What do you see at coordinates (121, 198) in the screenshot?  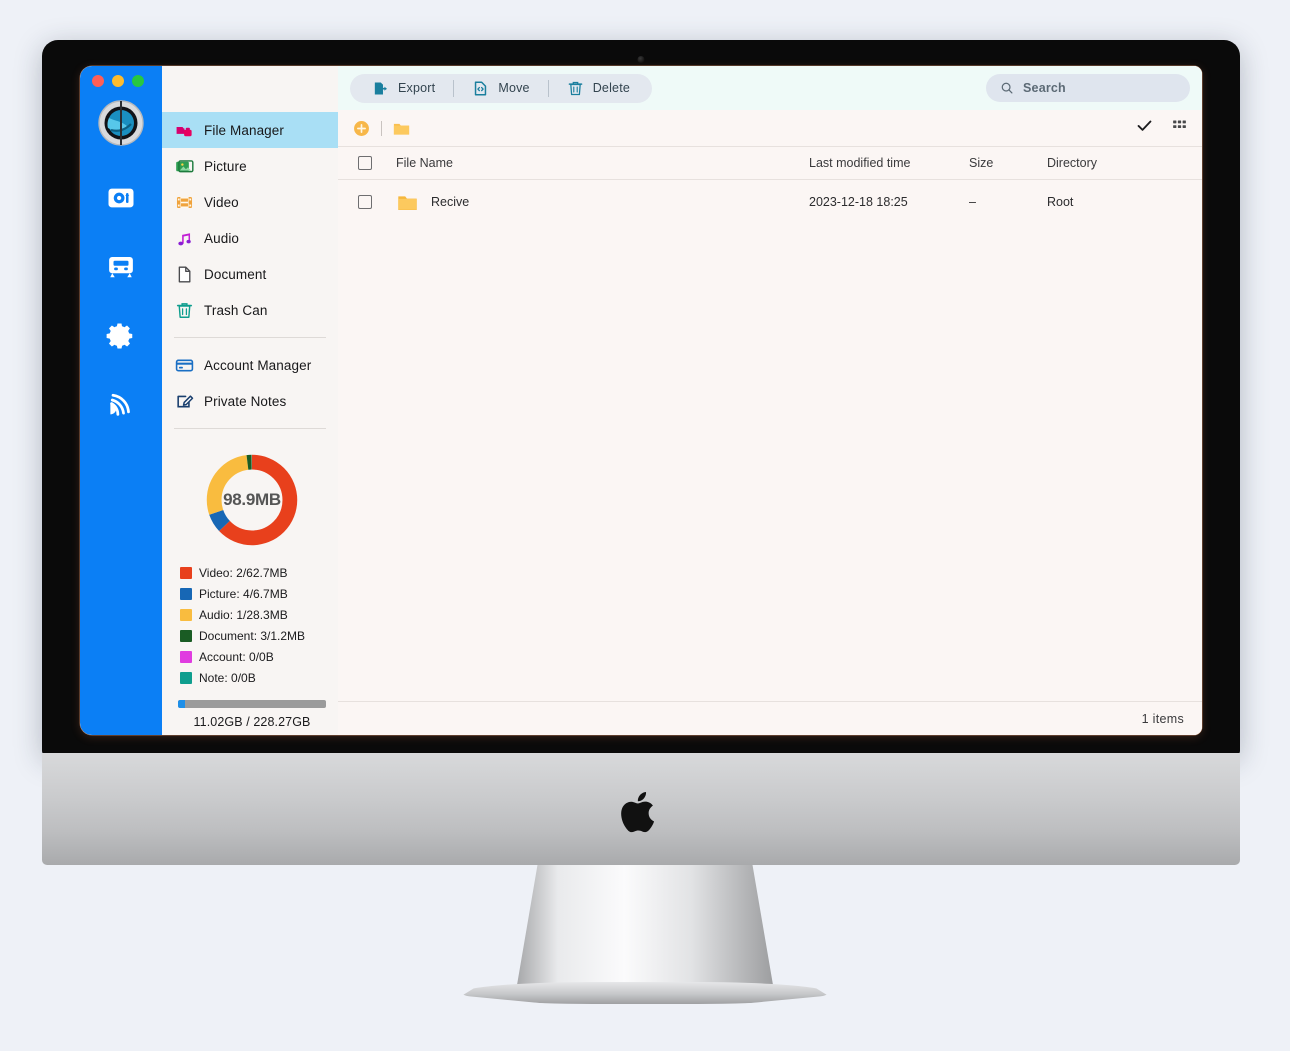 I see `safe-icon` at bounding box center [121, 198].